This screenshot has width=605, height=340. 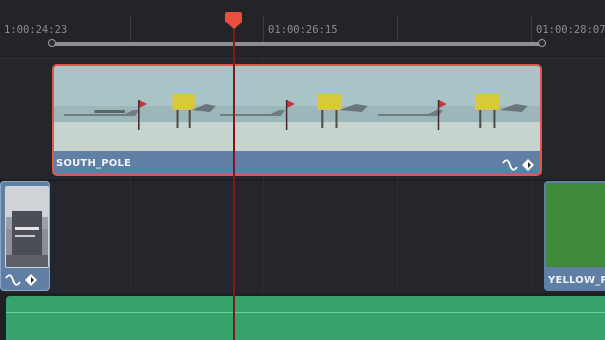 What do you see at coordinates (297, 44) in the screenshot?
I see `range-scrollbar` at bounding box center [297, 44].